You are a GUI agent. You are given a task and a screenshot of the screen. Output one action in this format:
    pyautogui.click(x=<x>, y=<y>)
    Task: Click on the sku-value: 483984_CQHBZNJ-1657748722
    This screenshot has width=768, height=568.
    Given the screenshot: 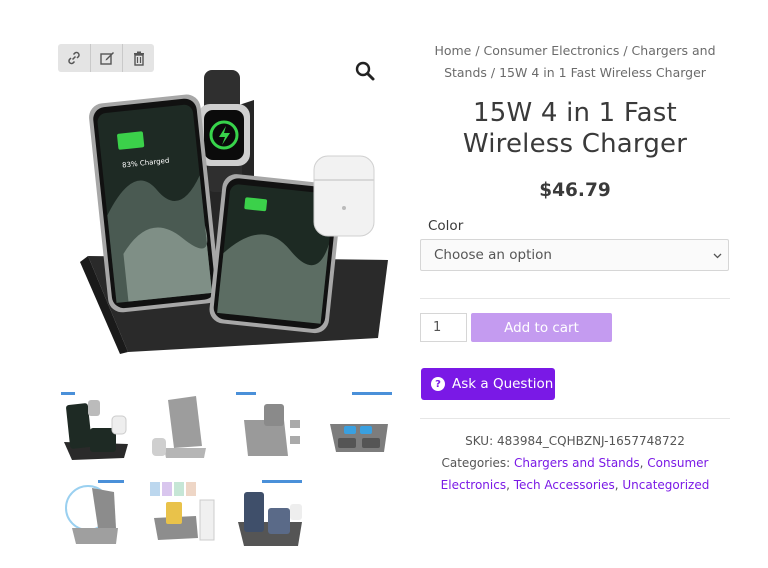 What is the action you would take?
    pyautogui.click(x=590, y=441)
    